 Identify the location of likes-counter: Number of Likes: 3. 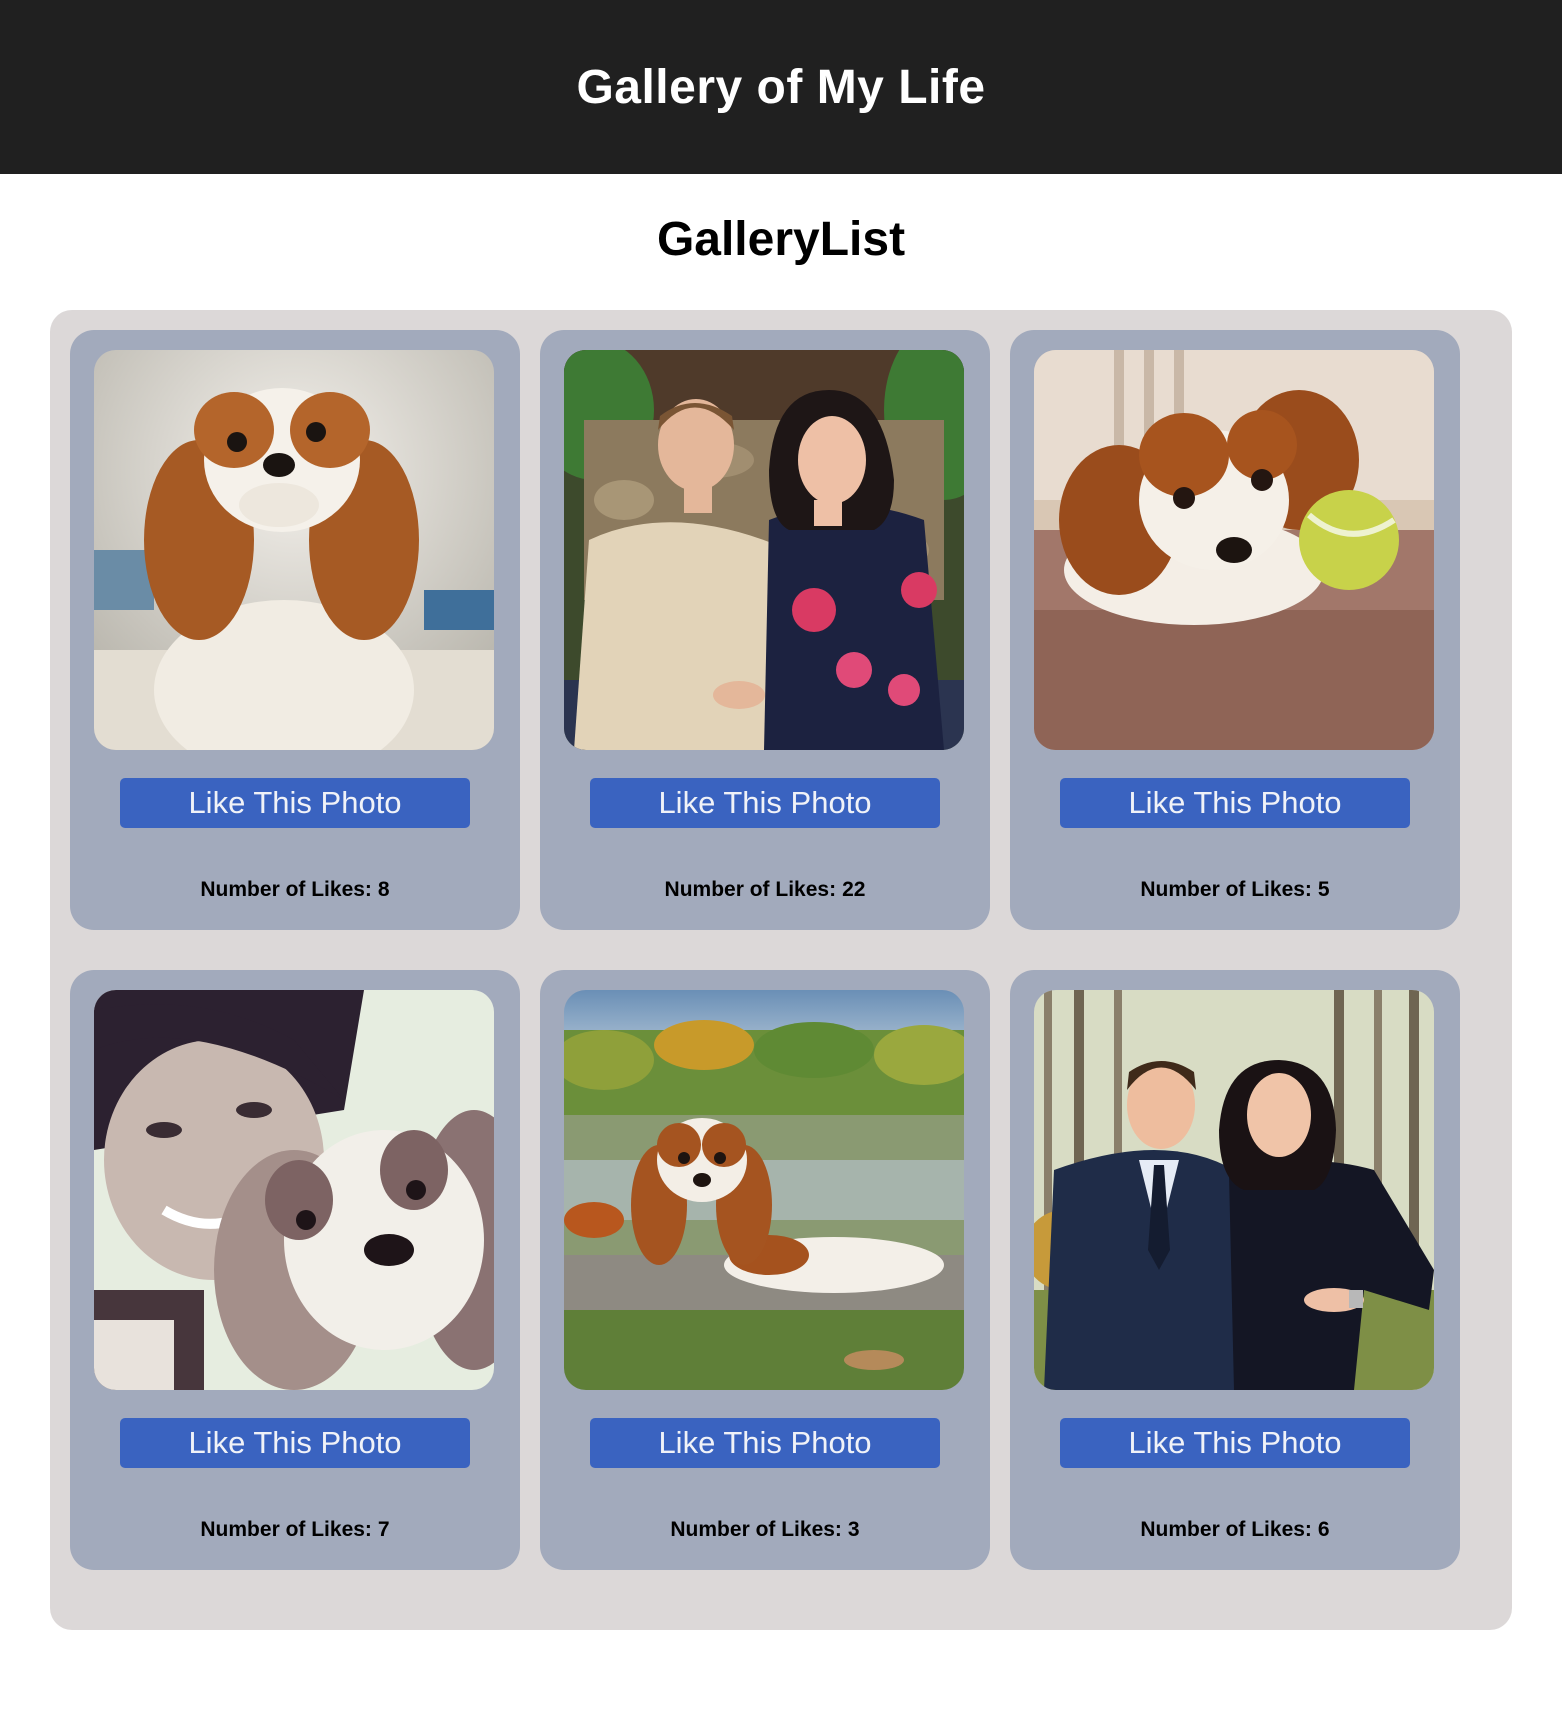
(765, 1530).